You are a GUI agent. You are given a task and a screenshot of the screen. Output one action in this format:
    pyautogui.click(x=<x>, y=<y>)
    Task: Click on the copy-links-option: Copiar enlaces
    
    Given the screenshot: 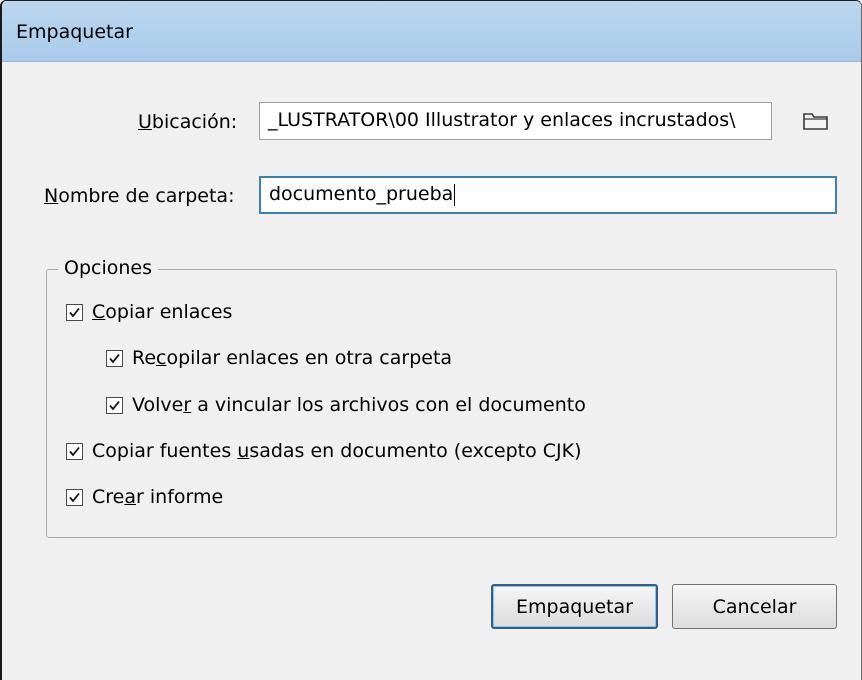 What is the action you would take?
    pyautogui.click(x=149, y=312)
    